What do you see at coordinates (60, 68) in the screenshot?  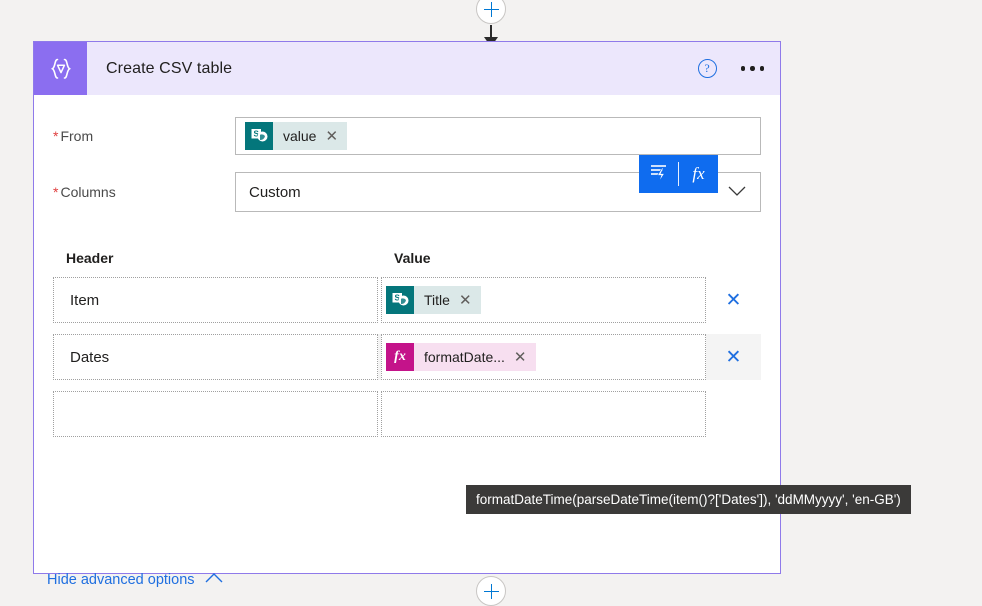 I see `compose-expression-icon` at bounding box center [60, 68].